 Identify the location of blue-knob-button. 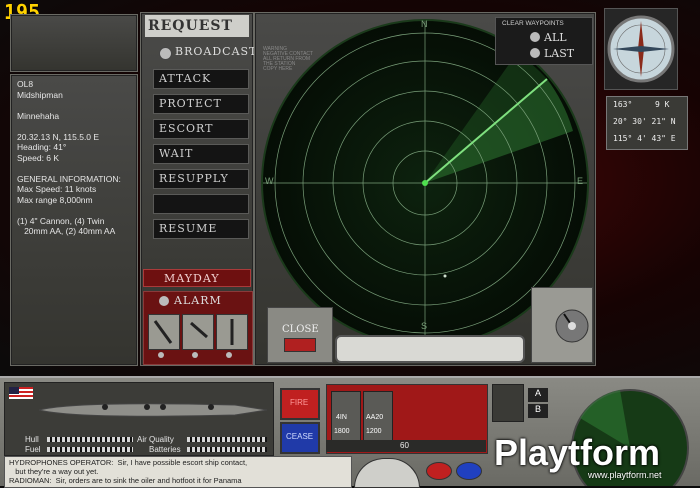
(469, 471).